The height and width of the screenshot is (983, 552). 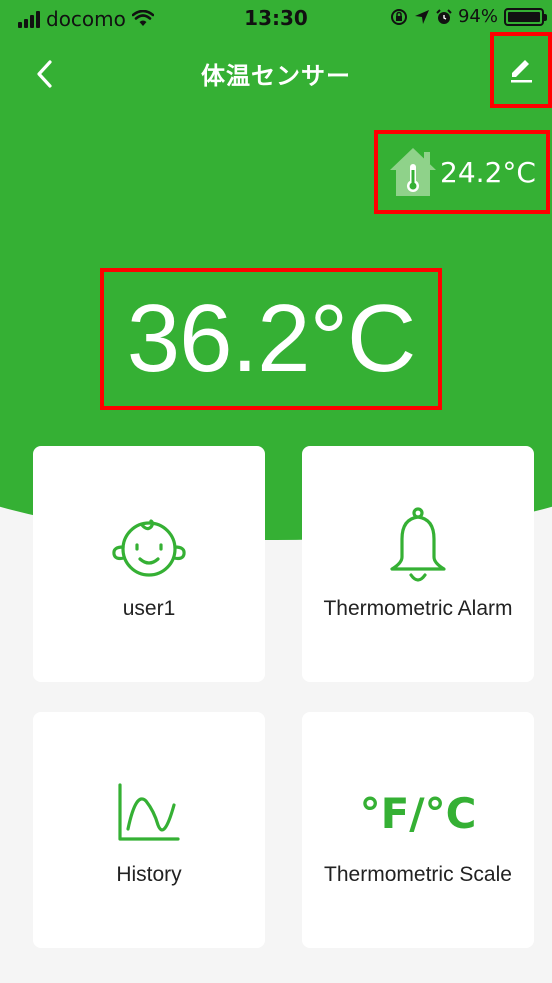 I want to click on thermometric-alarm-label: Thermometric Alarm, so click(x=418, y=608).